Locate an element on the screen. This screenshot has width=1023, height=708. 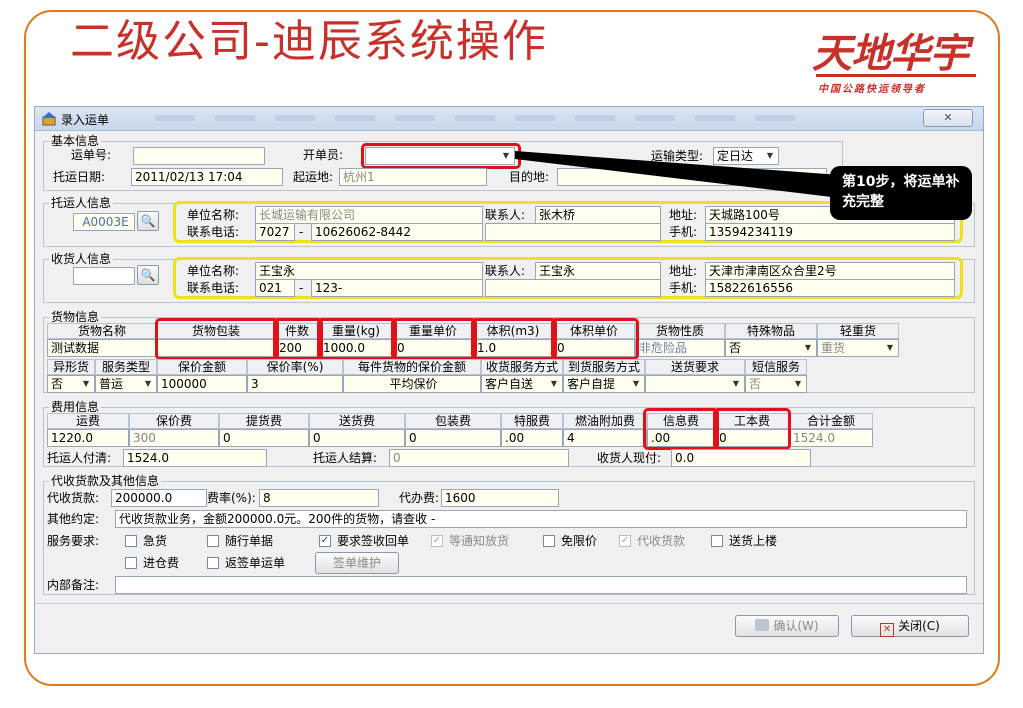
upstairs-delivery-checkbox is located at coordinates (717, 541).